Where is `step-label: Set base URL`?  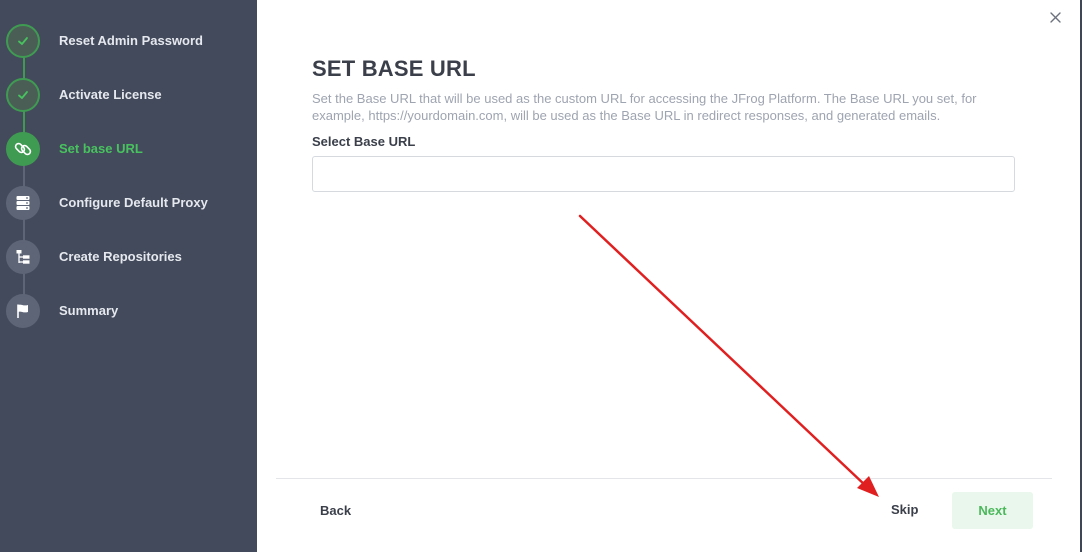 step-label: Set base URL is located at coordinates (101, 148).